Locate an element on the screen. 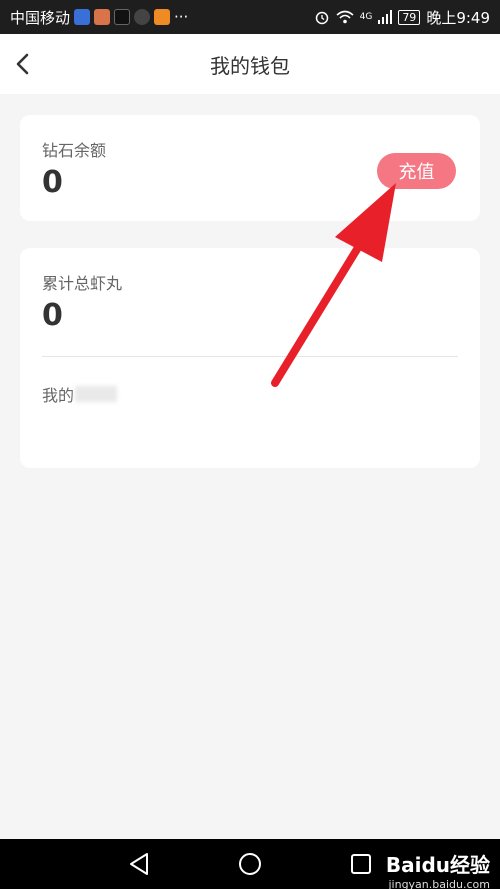 The height and width of the screenshot is (889, 500). circle-home-icon is located at coordinates (250, 864).